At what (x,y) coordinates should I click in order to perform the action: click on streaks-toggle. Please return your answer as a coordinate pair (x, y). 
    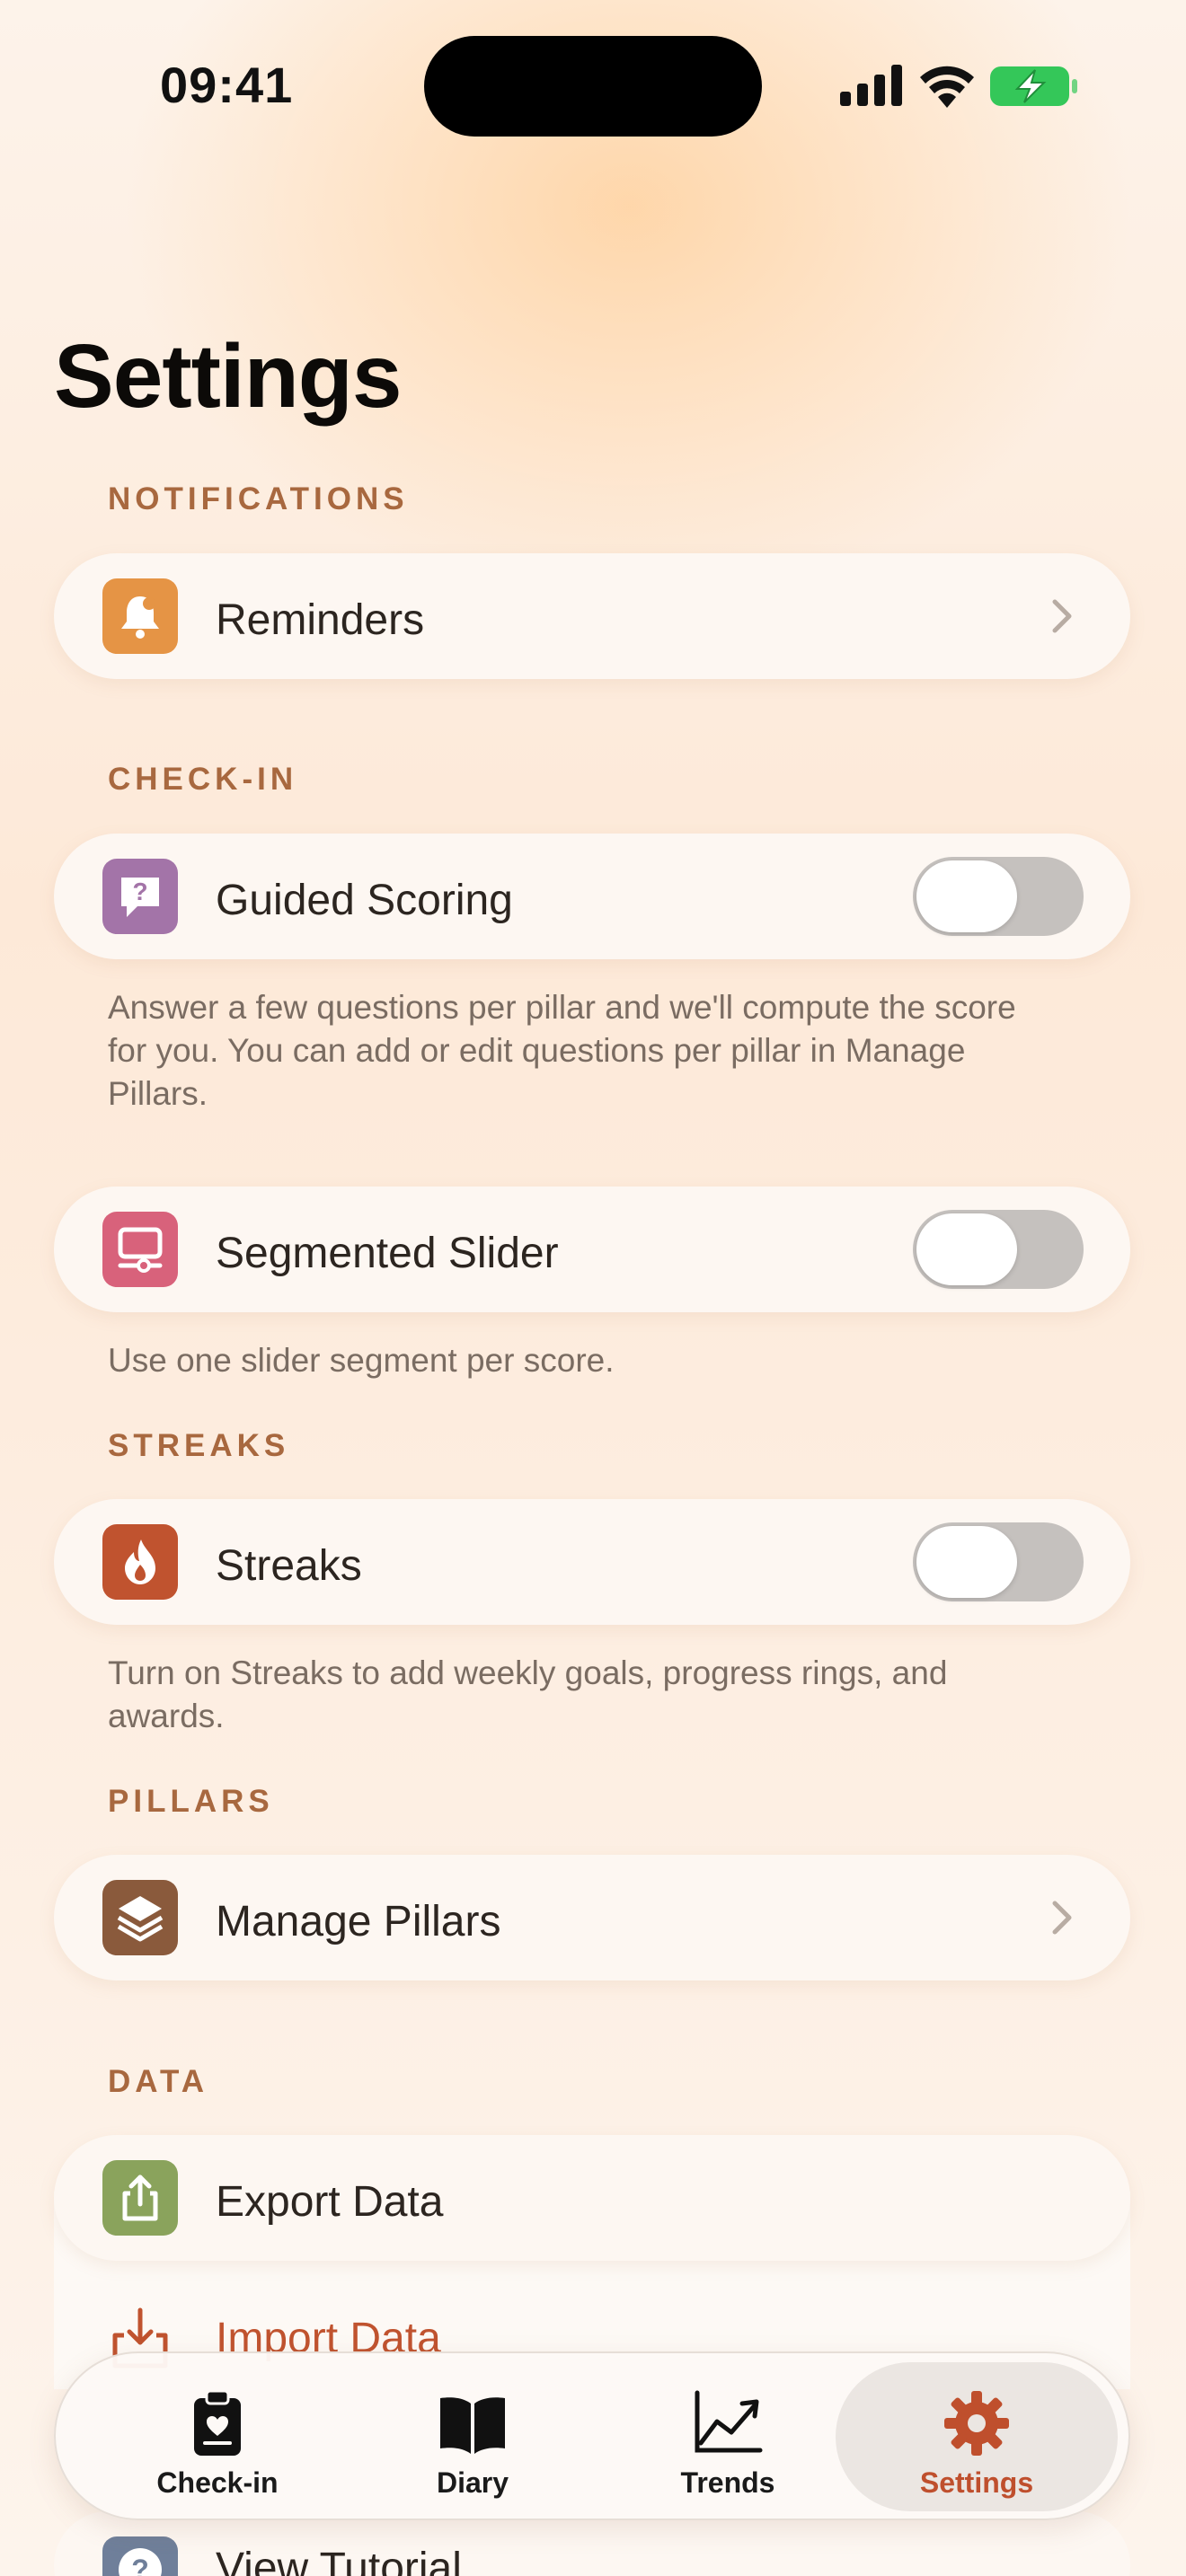
    Looking at the image, I should click on (998, 1561).